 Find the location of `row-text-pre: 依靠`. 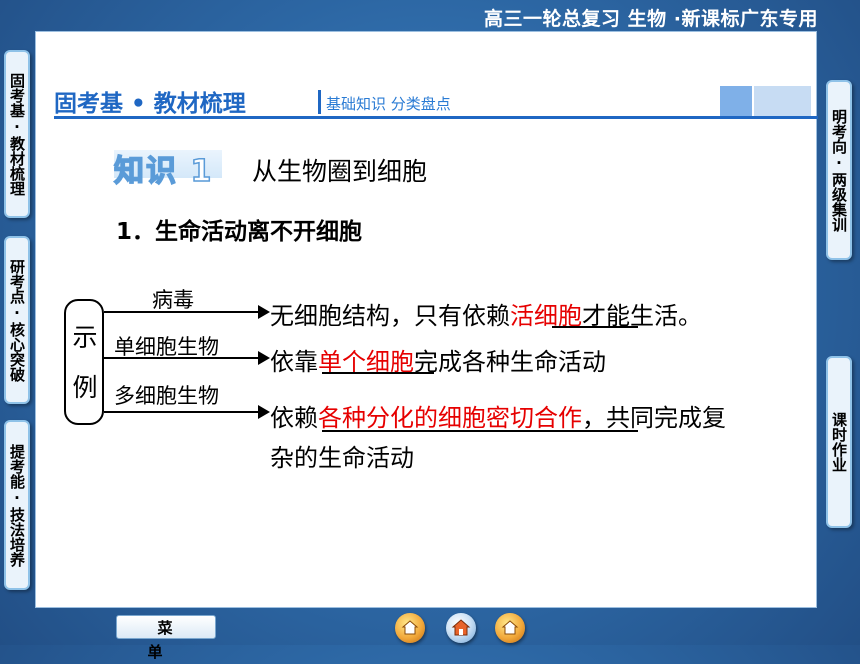

row-text-pre: 依靠 is located at coordinates (294, 362).